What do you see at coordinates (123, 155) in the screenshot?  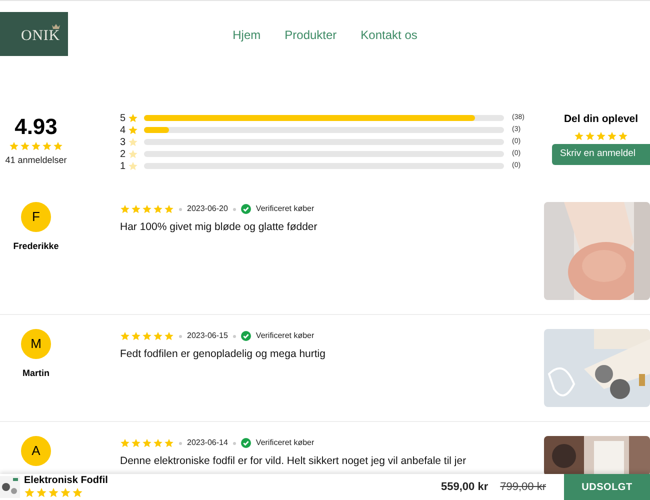 I see `star-level-label: 2` at bounding box center [123, 155].